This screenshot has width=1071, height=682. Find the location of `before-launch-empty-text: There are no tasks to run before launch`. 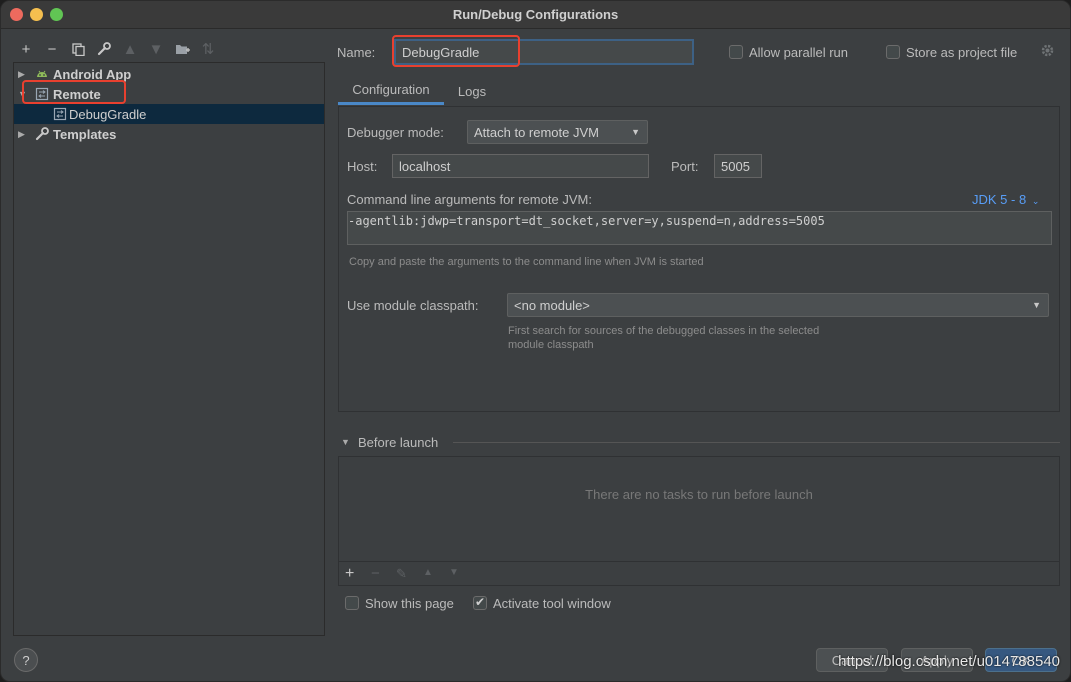

before-launch-empty-text: There are no tasks to run before launch is located at coordinates (699, 494).